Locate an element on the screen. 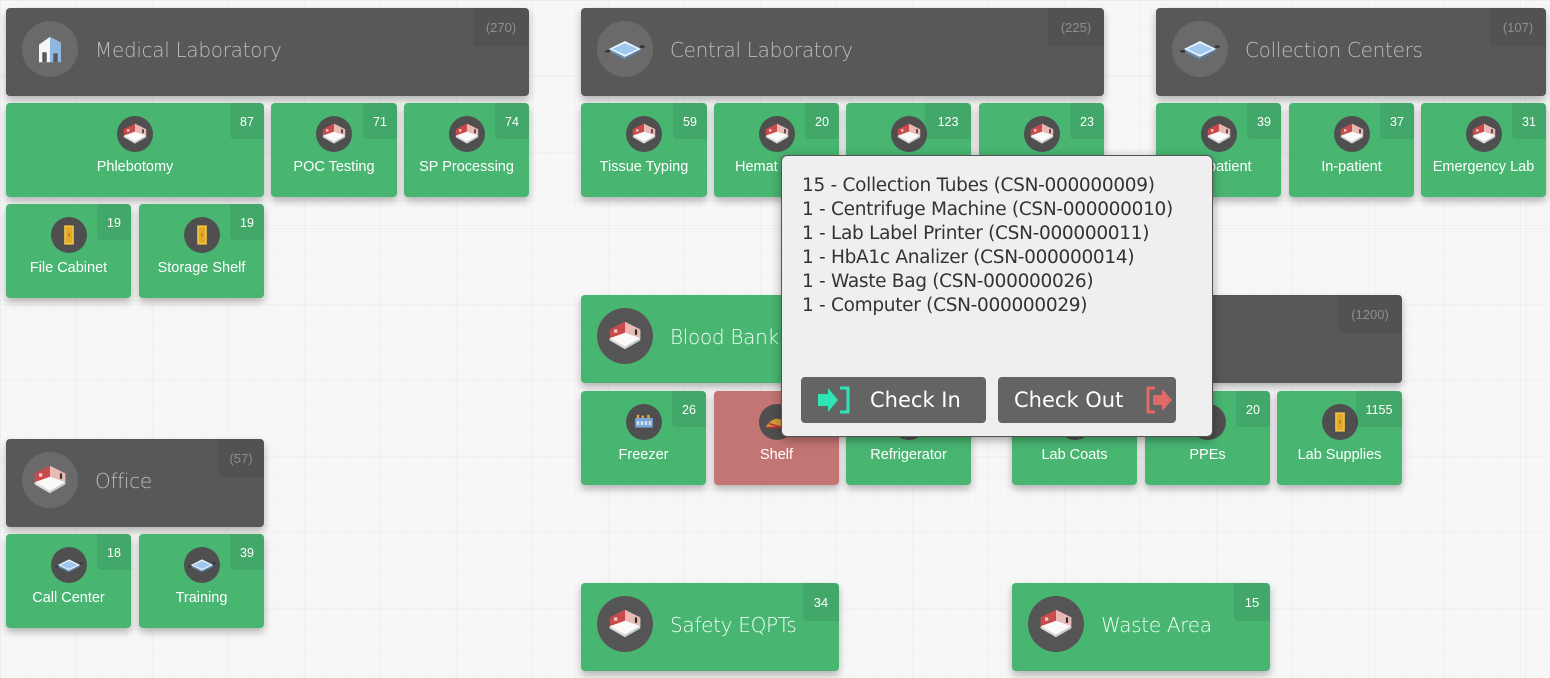  tile-count: 123 is located at coordinates (948, 121).